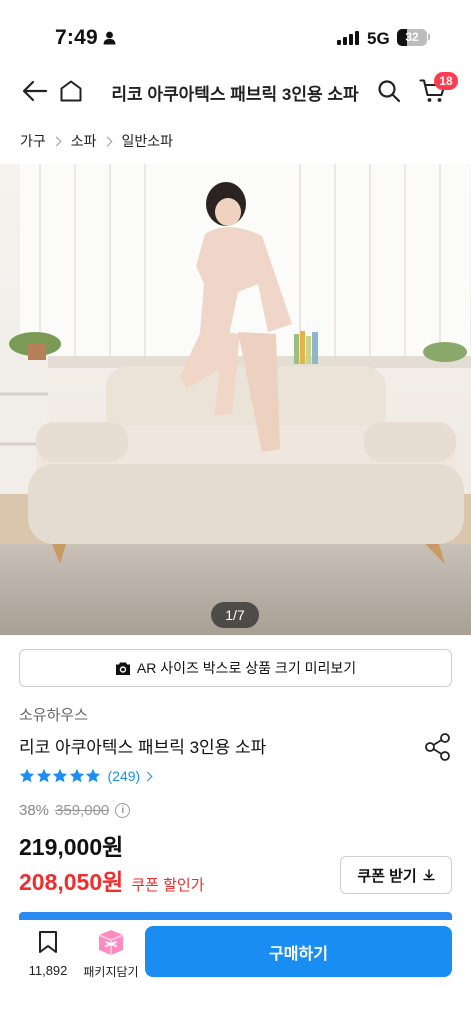 This screenshot has height=1024, width=471. Describe the element at coordinates (111, 972) in the screenshot. I see `package-label: 패키지담기` at that location.